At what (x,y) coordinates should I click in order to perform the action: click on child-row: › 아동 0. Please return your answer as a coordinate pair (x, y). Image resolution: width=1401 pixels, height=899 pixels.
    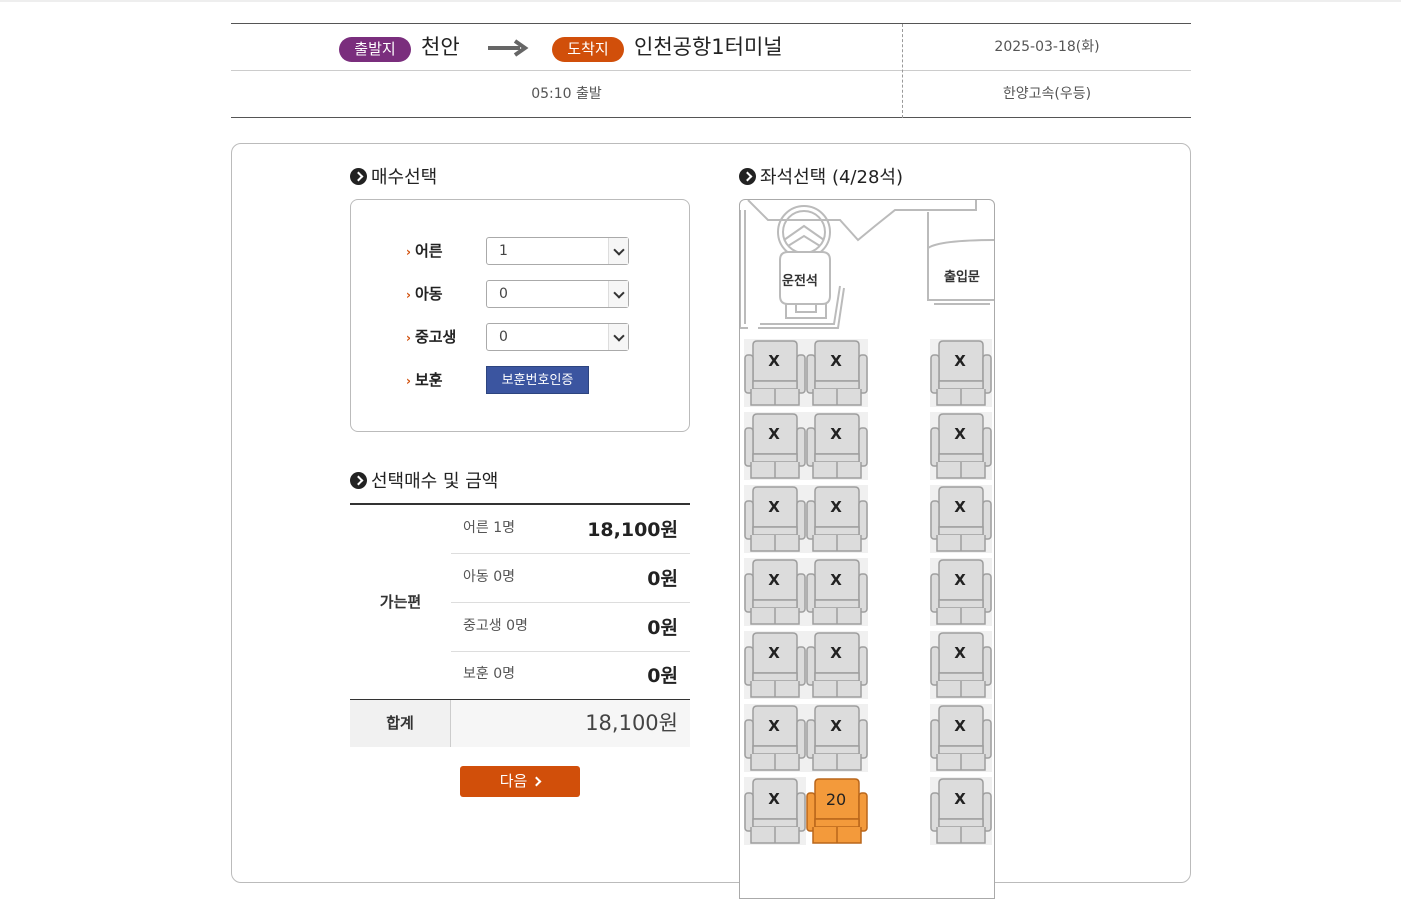
    Looking at the image, I should click on (546, 294).